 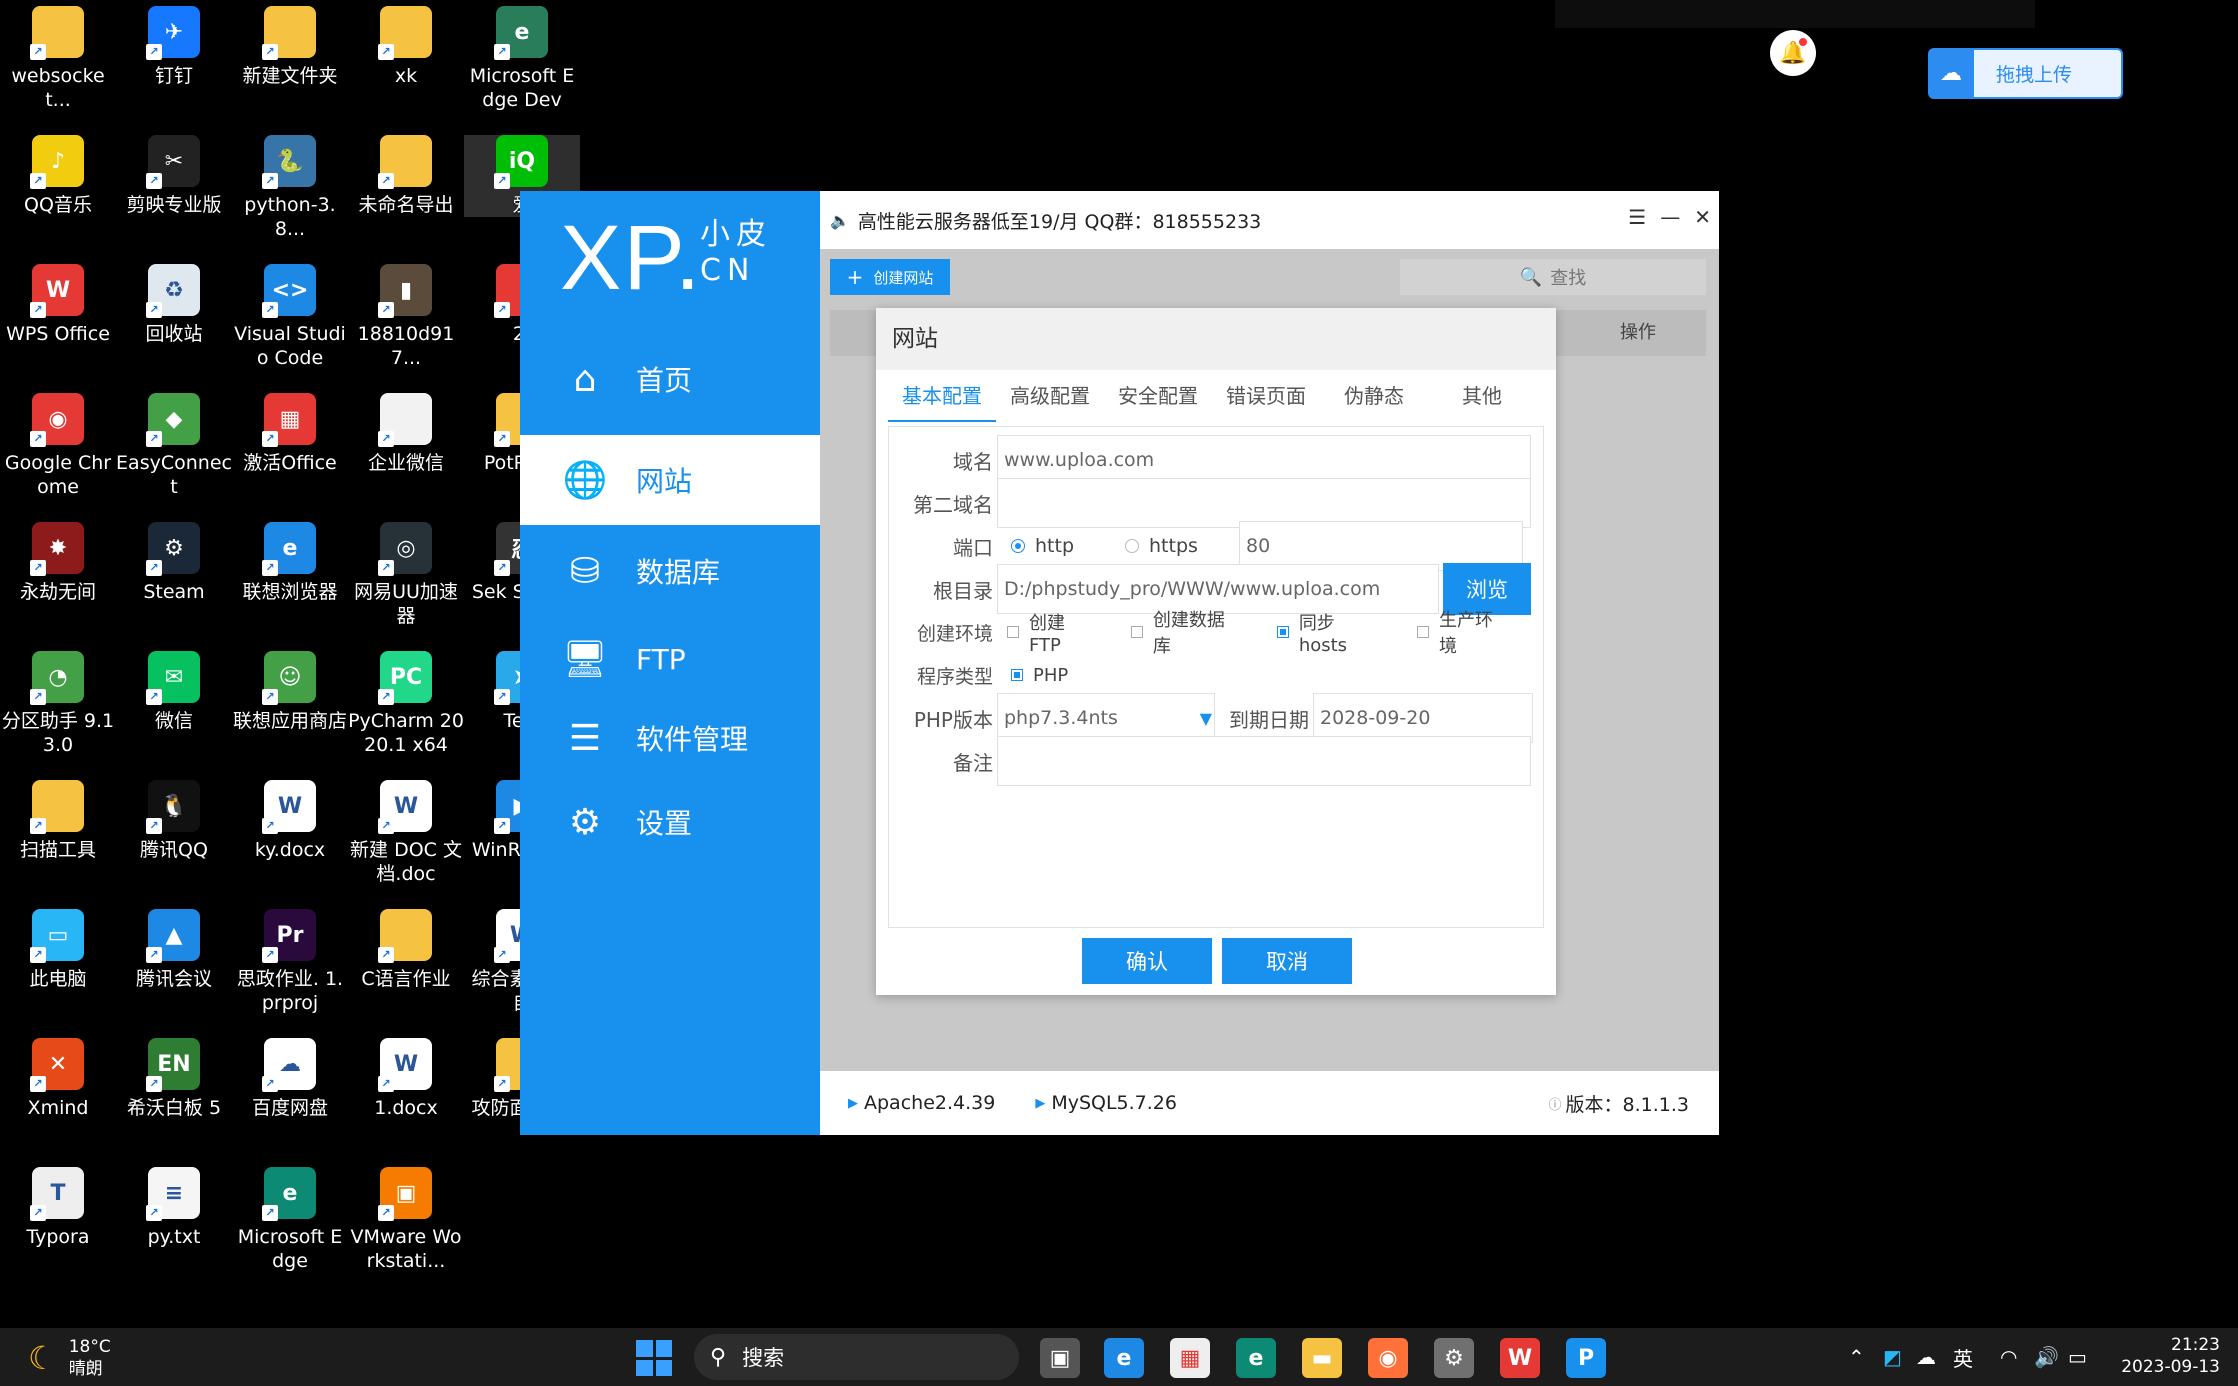 I want to click on desktop-icon: ↗ 新建文件夹, so click(x=290, y=47).